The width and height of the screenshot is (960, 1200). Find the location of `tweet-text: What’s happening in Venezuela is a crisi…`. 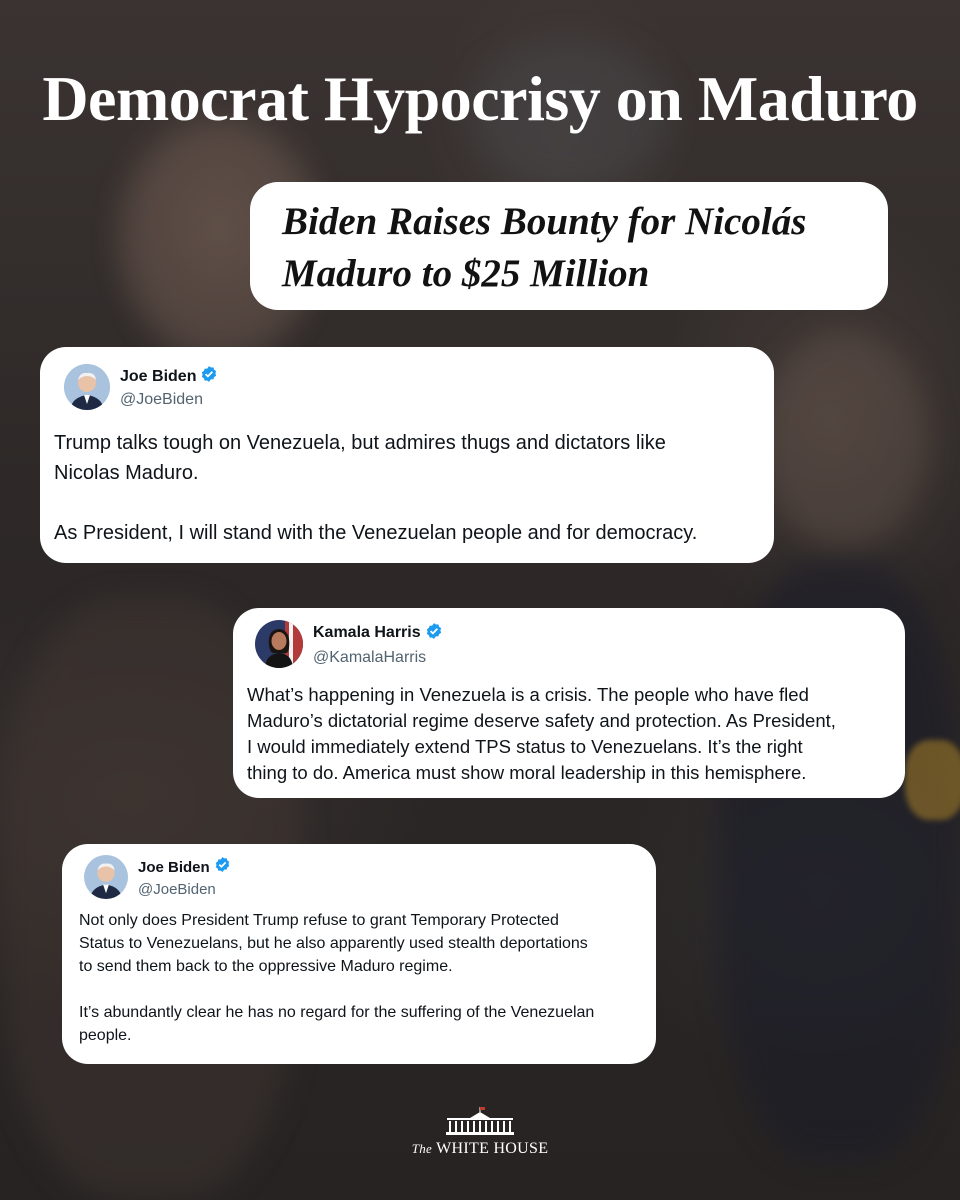

tweet-text: What’s happening in Venezuela is a crisi… is located at coordinates (541, 733).